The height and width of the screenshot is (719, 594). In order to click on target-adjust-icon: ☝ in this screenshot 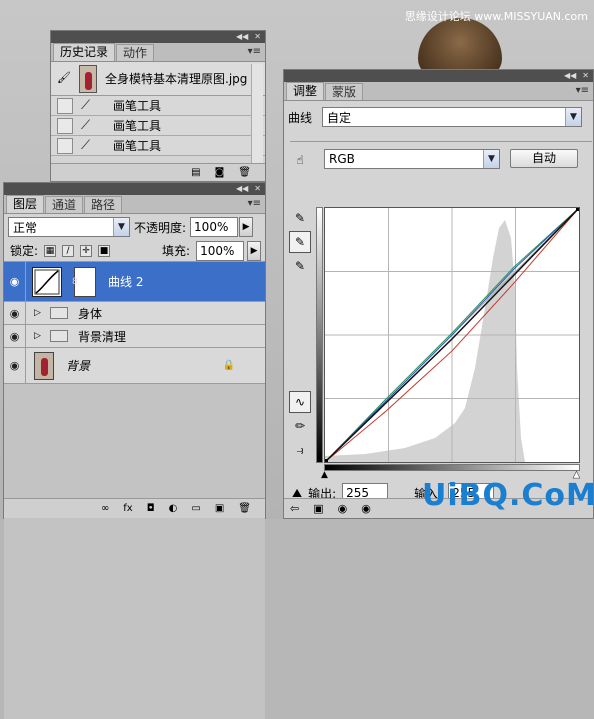, I will do `click(300, 160)`.